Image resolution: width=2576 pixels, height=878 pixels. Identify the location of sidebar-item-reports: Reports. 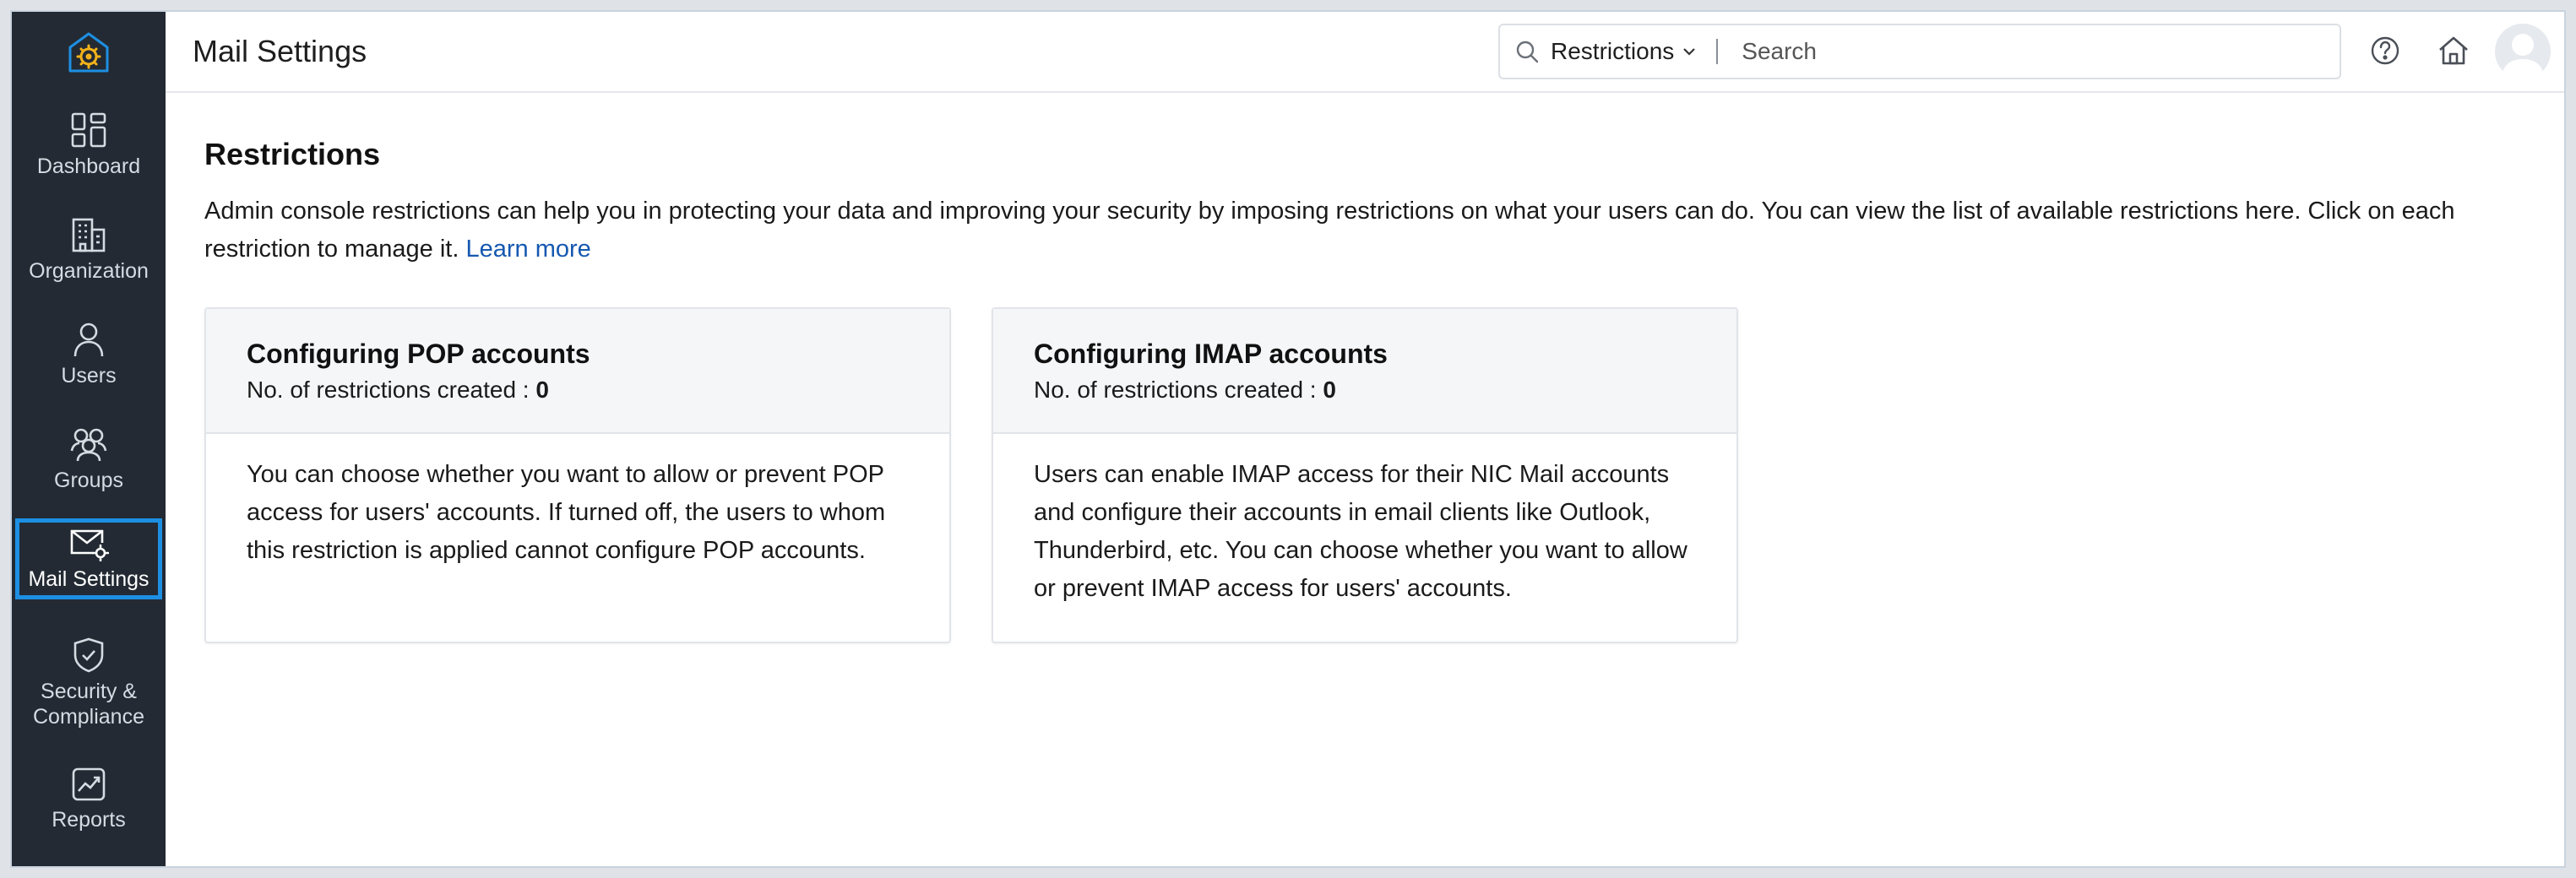
(89, 799).